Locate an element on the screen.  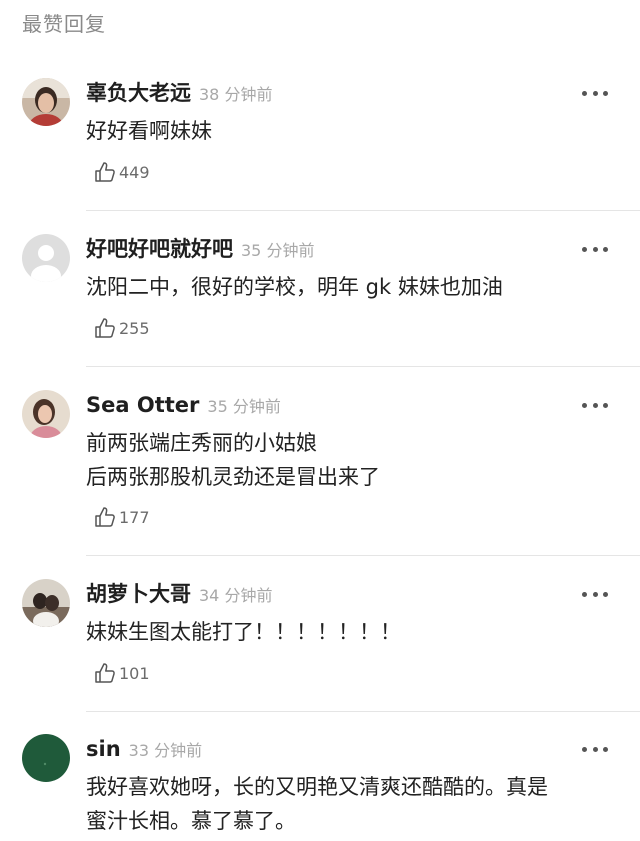
comment-text-line: 妹妹生图太能打了！！！！！！！ is located at coordinates (243, 632).